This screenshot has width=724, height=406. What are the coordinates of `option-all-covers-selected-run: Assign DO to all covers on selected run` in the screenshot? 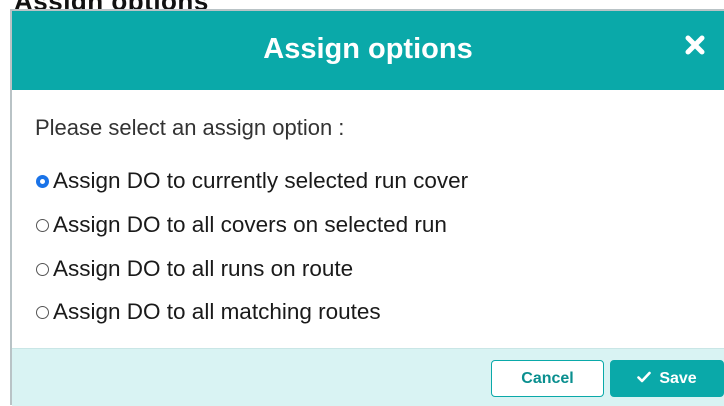 It's located at (241, 225).